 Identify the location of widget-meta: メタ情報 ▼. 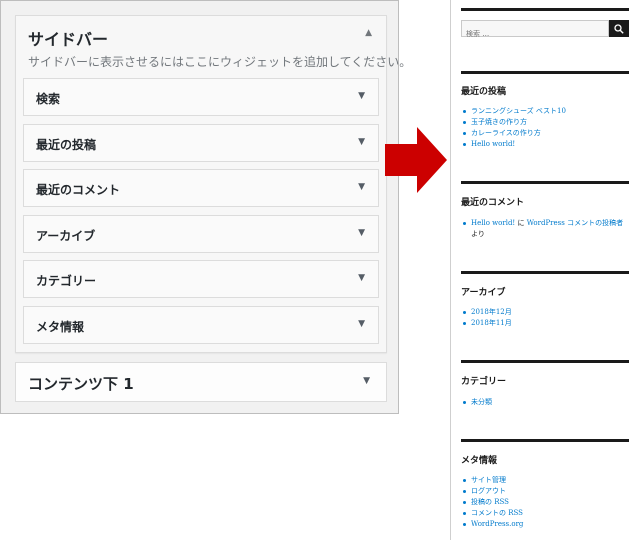
(201, 325).